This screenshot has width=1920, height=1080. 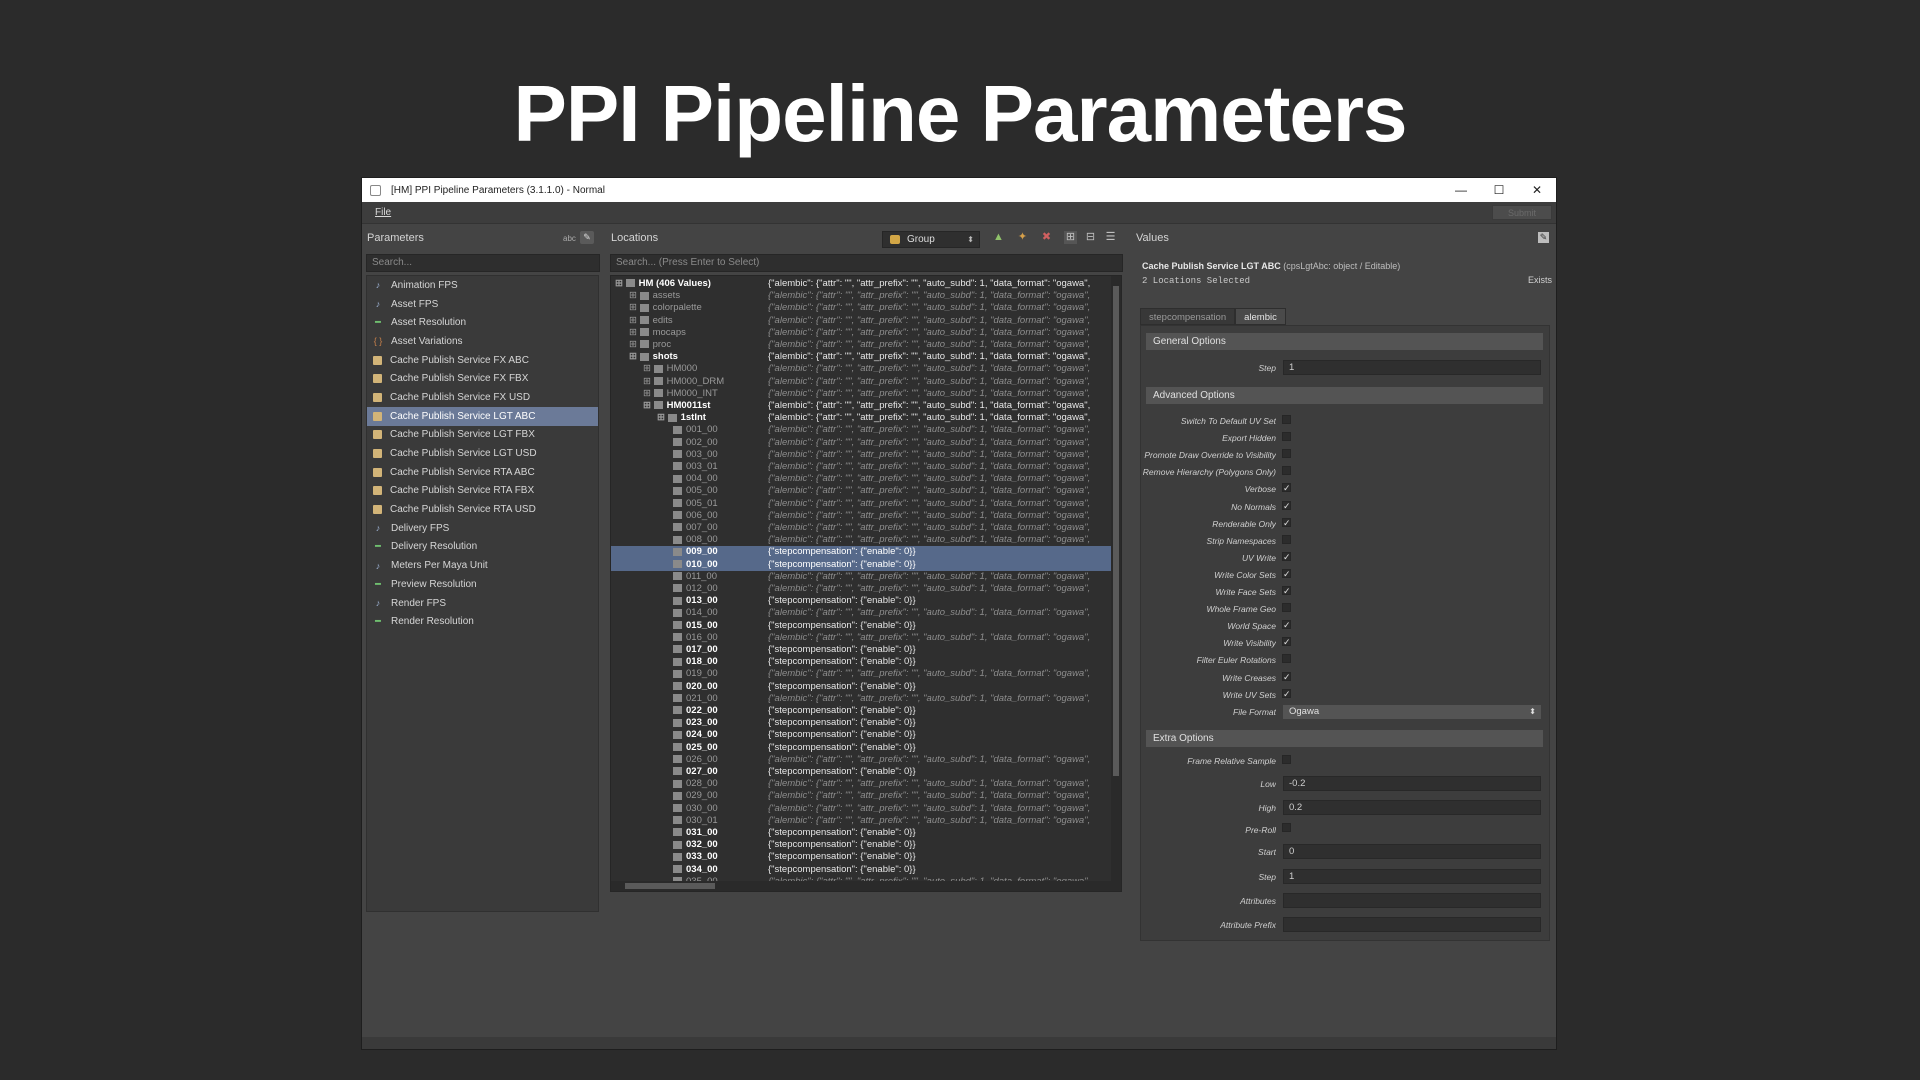 I want to click on advanced-options-header: Advanced Options, so click(x=1344, y=395).